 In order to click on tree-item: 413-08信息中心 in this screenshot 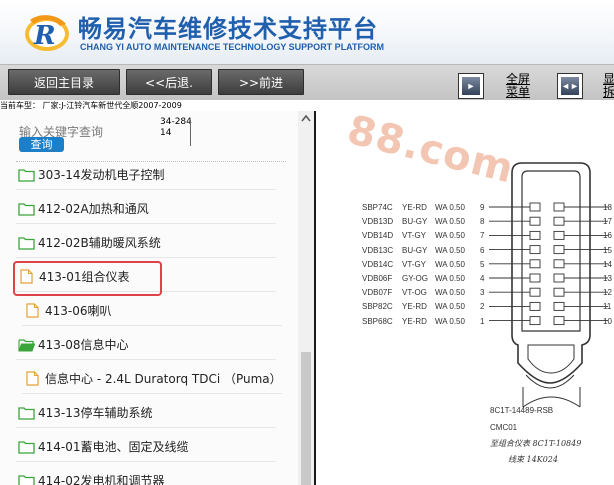, I will do `click(146, 345)`.